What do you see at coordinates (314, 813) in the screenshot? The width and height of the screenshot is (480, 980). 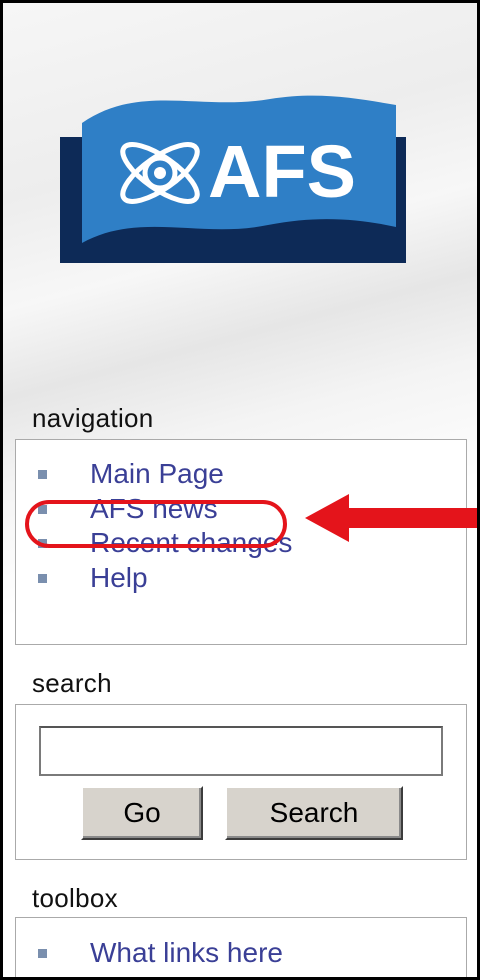 I see `search-button: Search` at bounding box center [314, 813].